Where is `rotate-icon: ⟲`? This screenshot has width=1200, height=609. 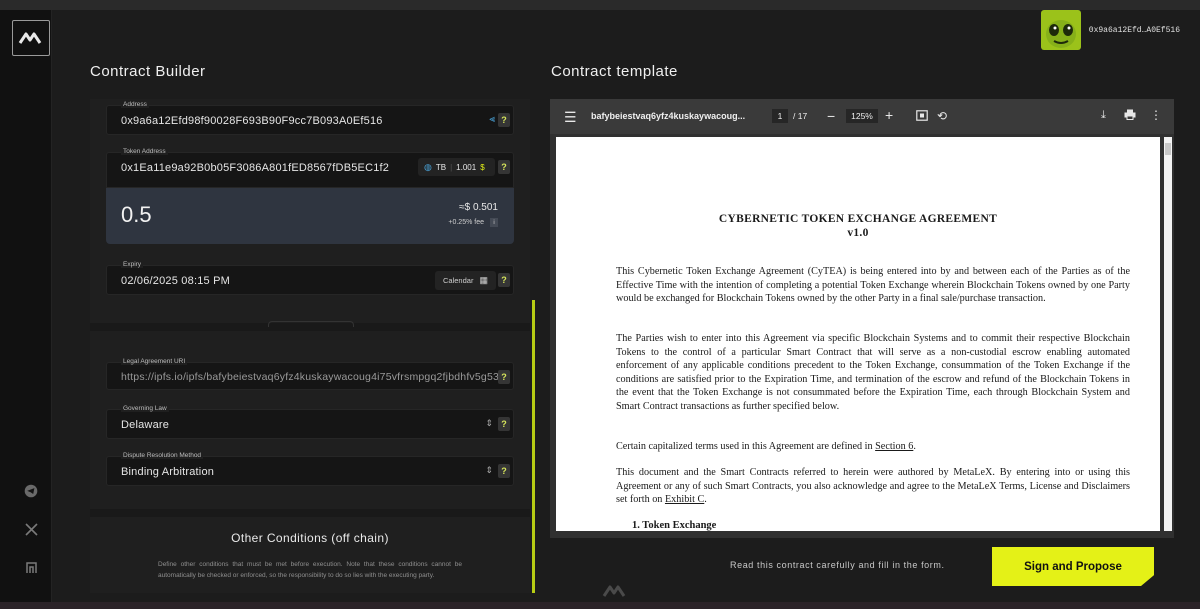
rotate-icon: ⟲ is located at coordinates (942, 116).